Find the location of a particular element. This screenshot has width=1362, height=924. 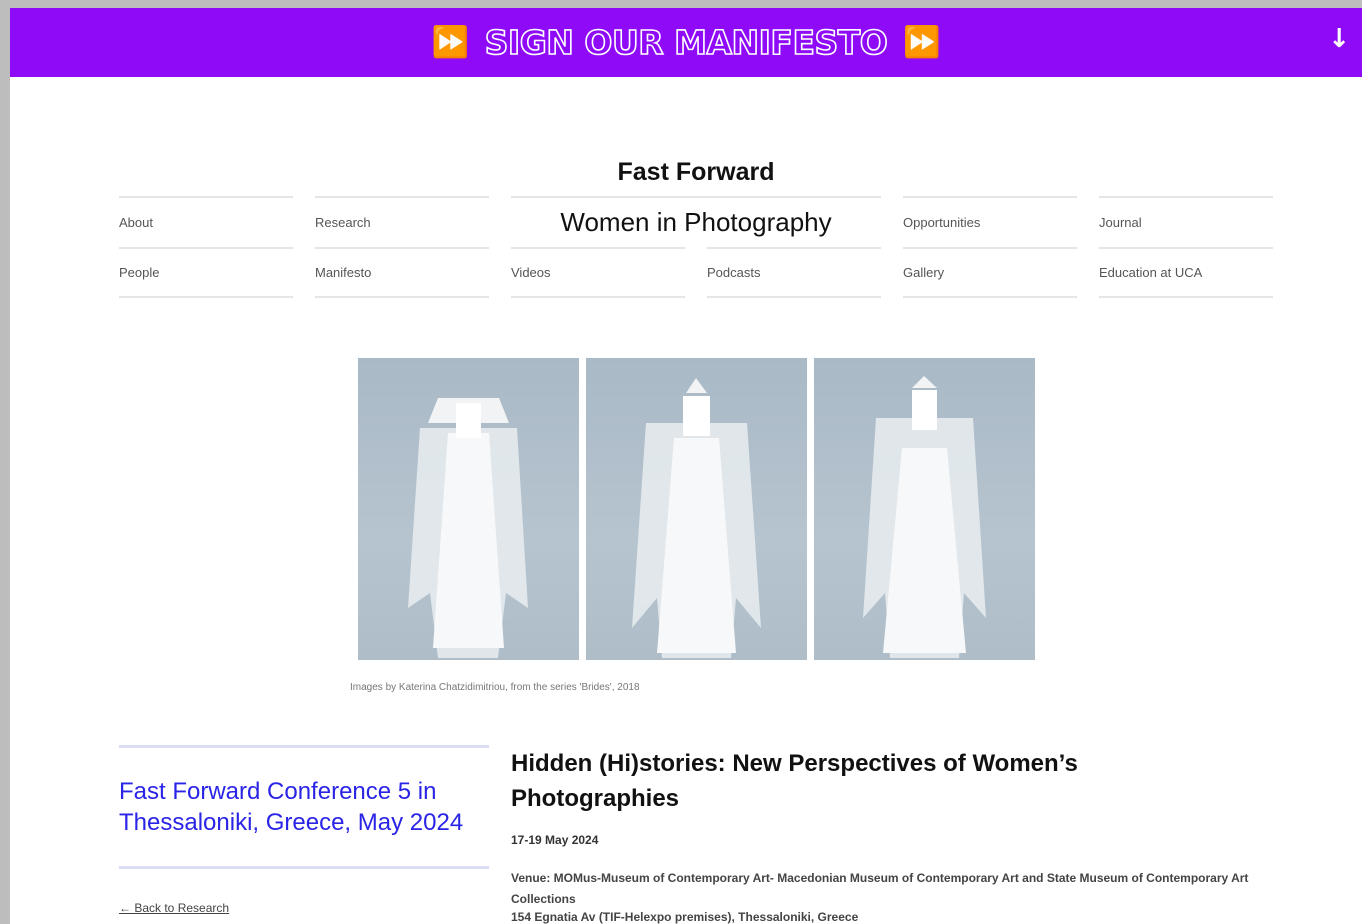

nav-item-research: Research is located at coordinates (402, 221).